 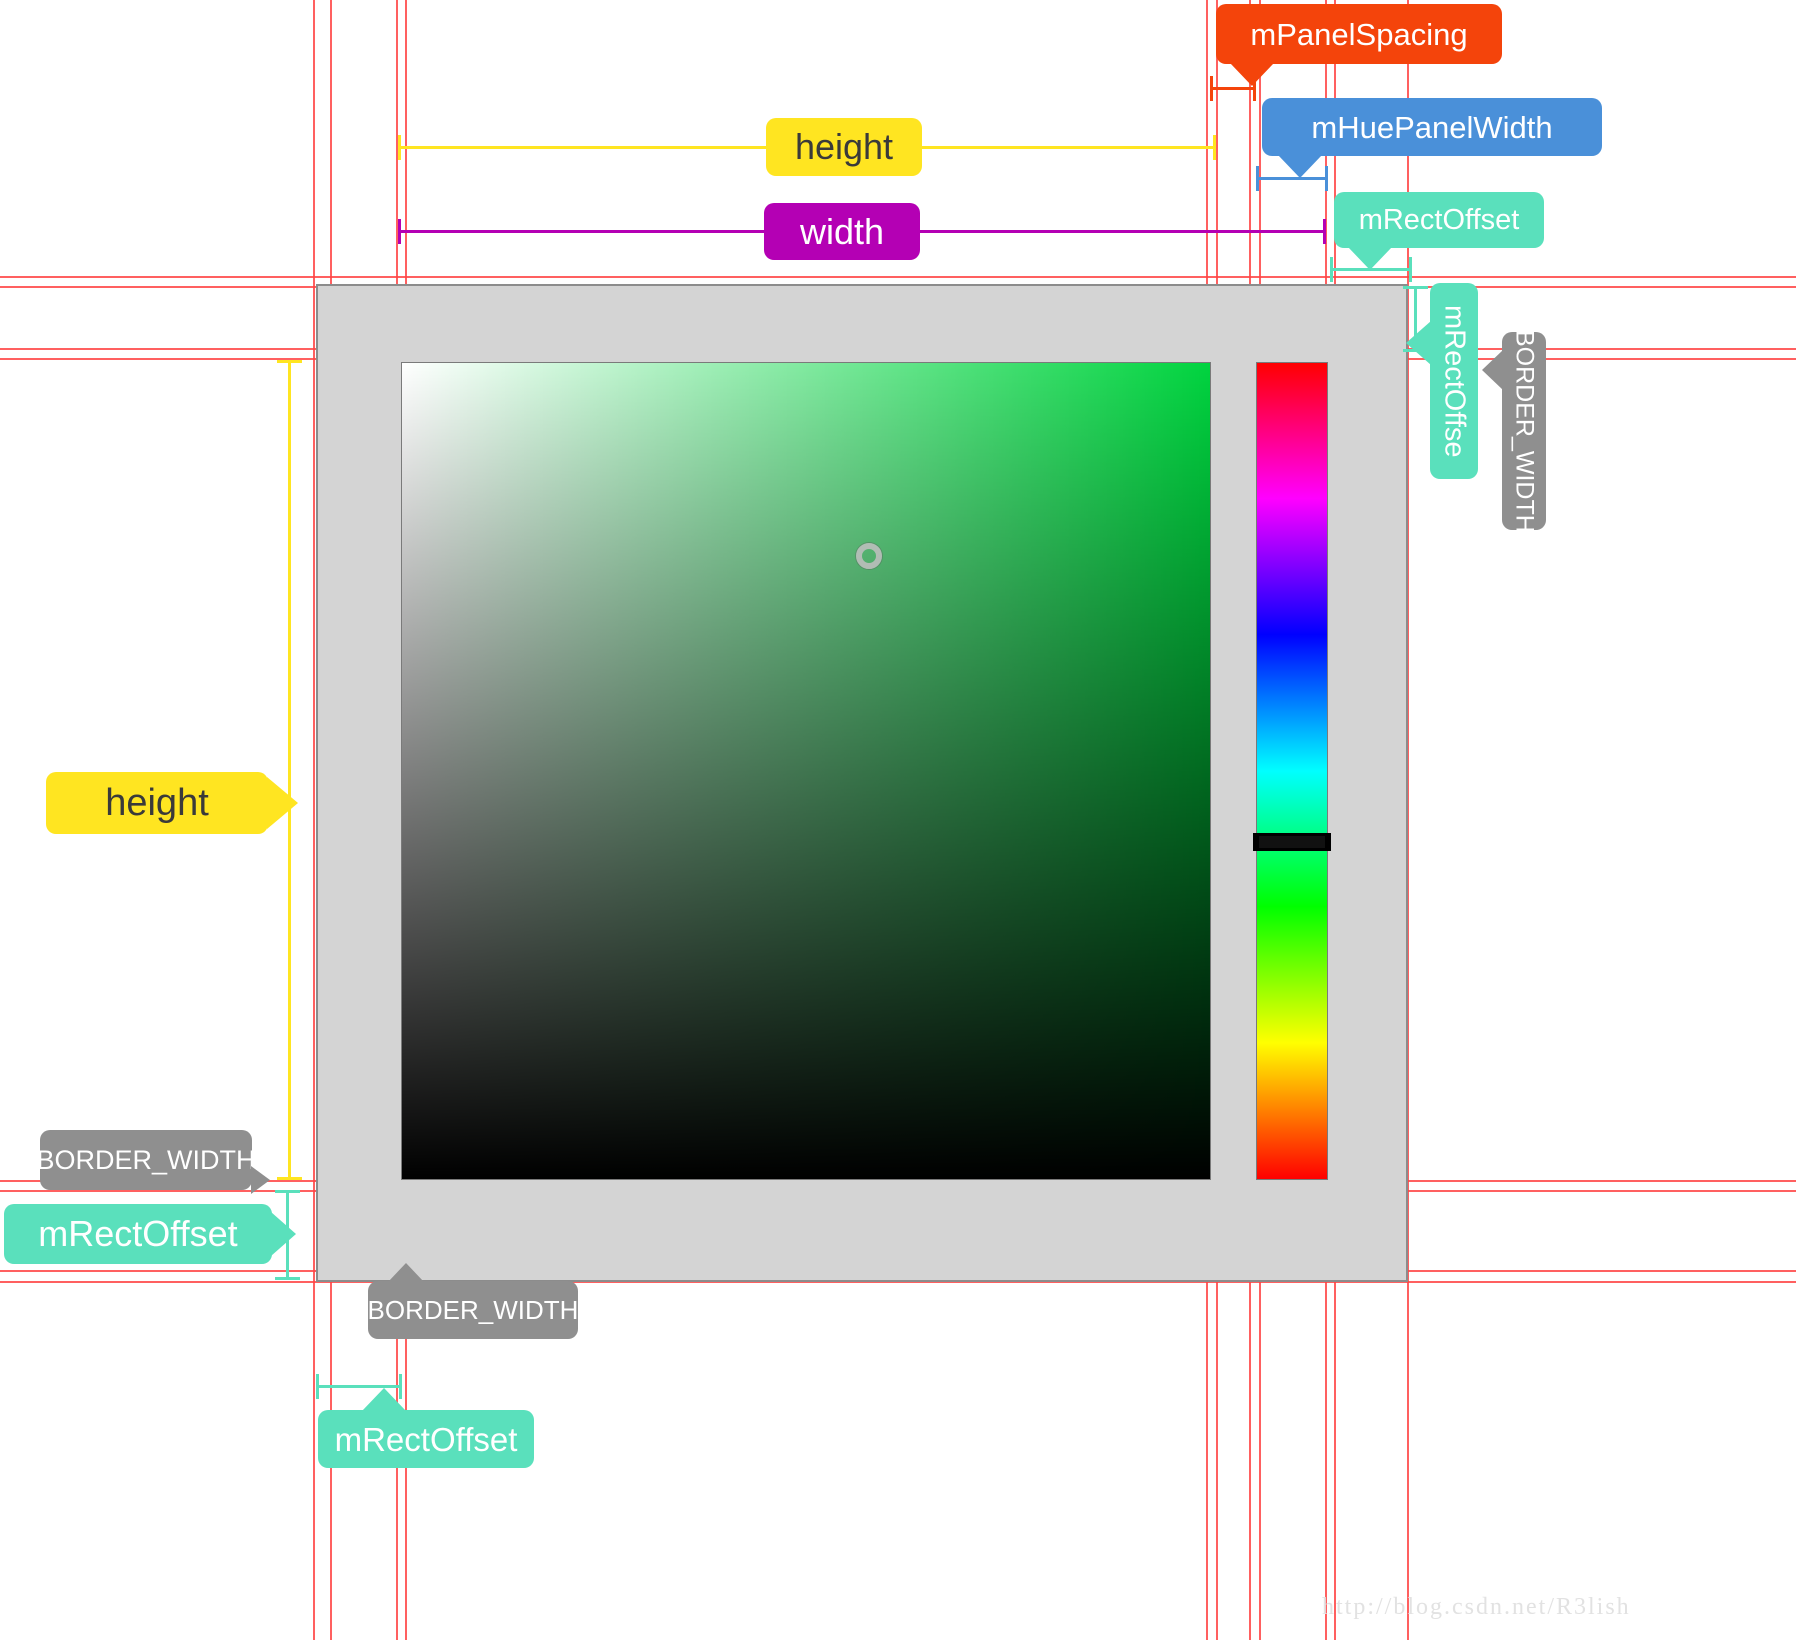 What do you see at coordinates (314, 820) in the screenshot?
I see `guide-line-vertical` at bounding box center [314, 820].